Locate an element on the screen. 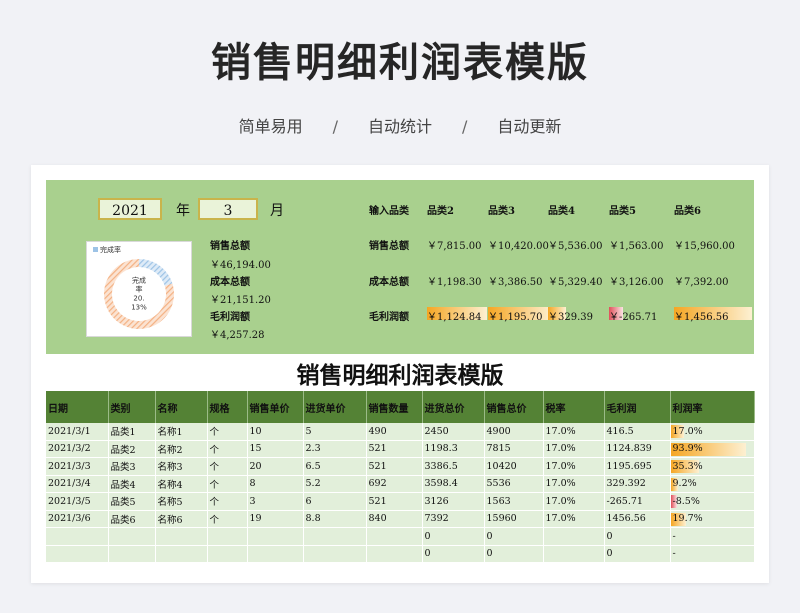 The width and height of the screenshot is (800, 613). table-cell: 8 is located at coordinates (275, 484).